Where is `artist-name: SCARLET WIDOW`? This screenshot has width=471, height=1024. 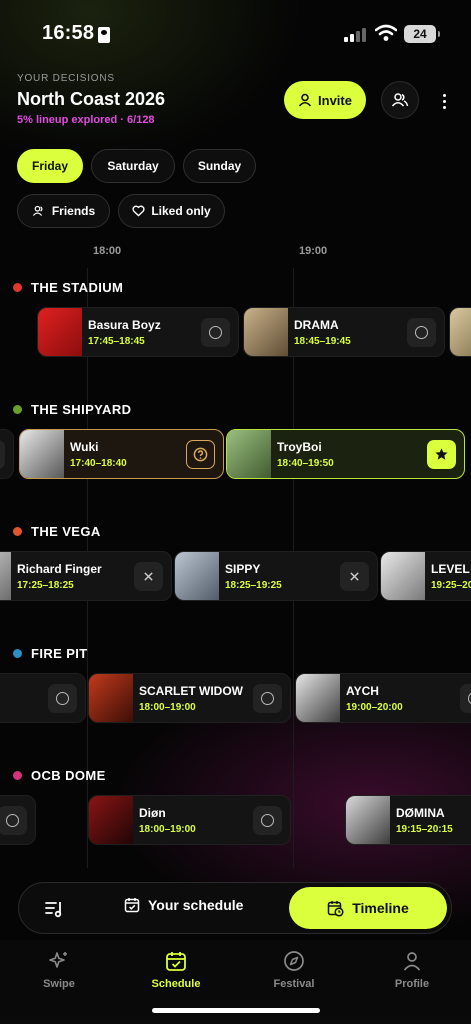
artist-name: SCARLET WIDOW is located at coordinates (191, 691).